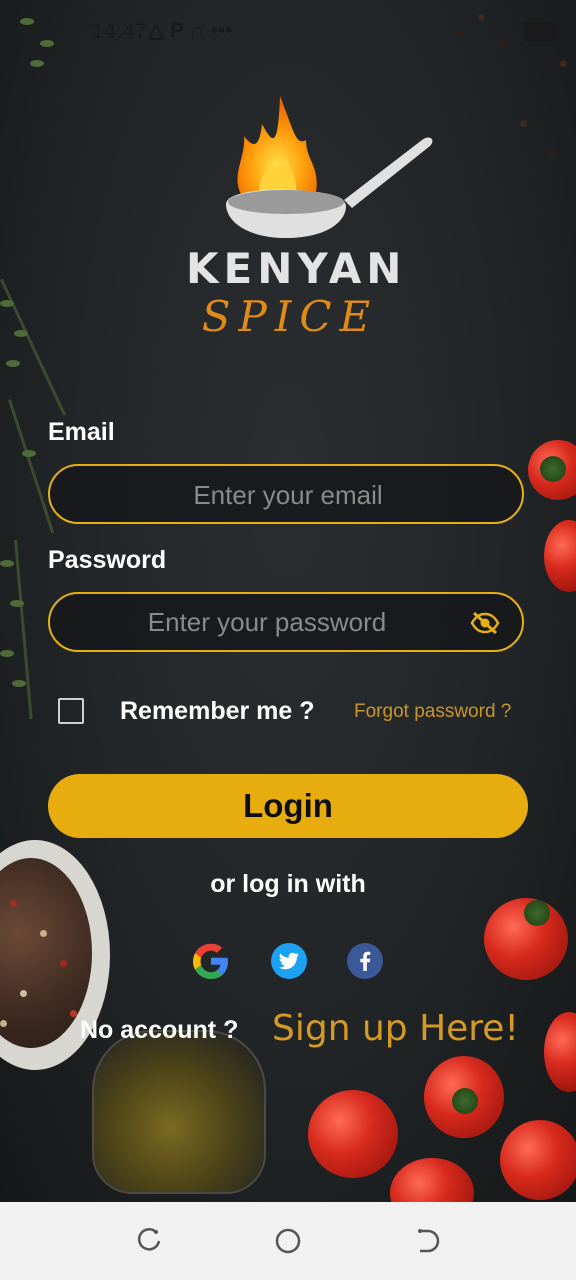 Image resolution: width=576 pixels, height=1280 pixels. I want to click on remember-checkbox, so click(71, 711).